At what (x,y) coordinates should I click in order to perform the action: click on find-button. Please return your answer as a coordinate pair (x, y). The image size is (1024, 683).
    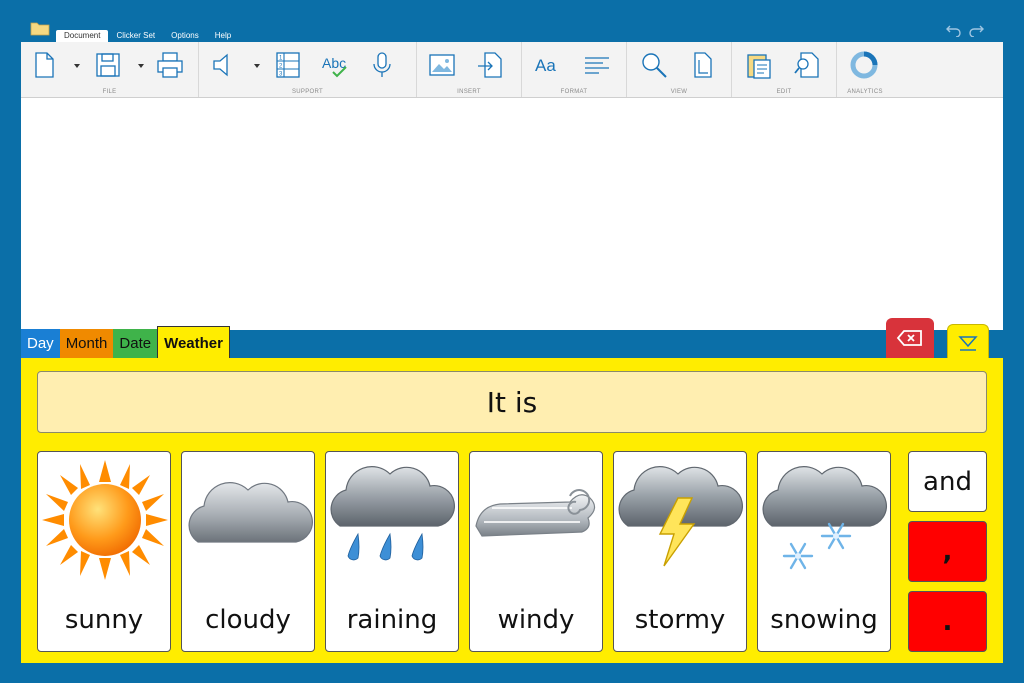
    Looking at the image, I should click on (807, 65).